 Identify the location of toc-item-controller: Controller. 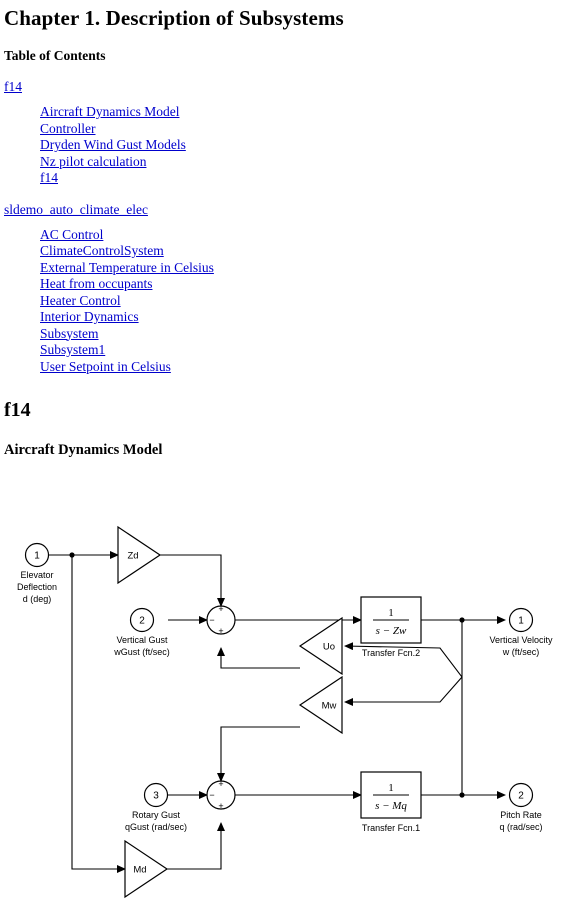
(301, 129).